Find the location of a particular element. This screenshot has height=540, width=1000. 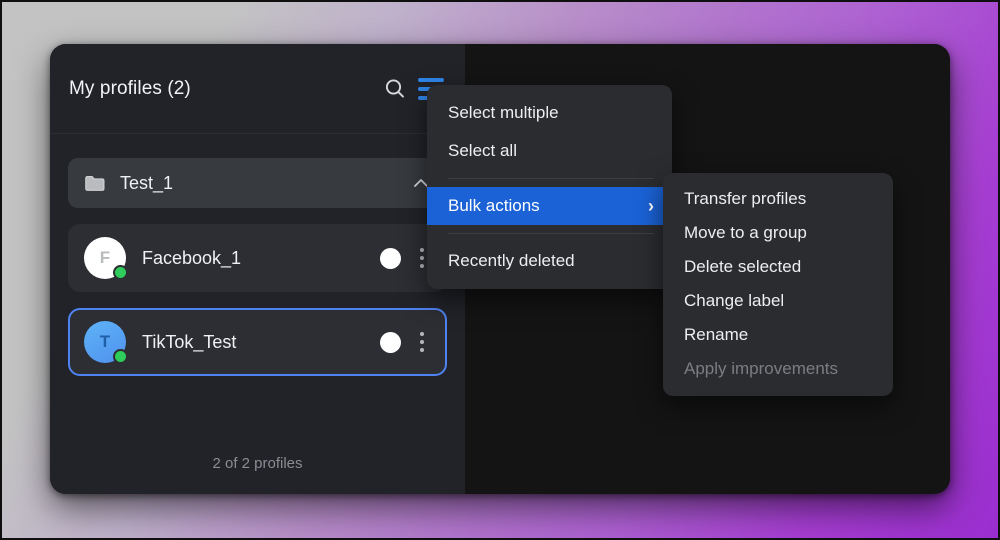

submenu-item-label: Delete selected is located at coordinates (743, 266).